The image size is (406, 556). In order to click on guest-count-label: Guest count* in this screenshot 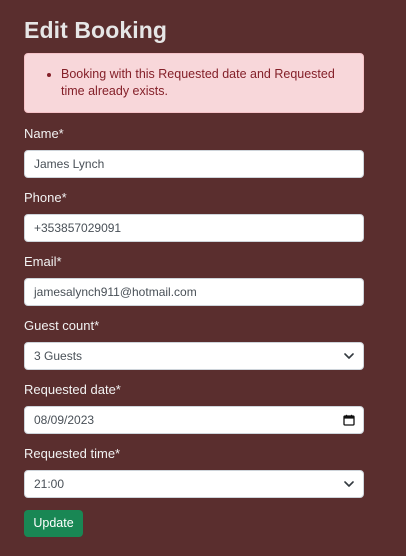, I will do `click(62, 325)`.